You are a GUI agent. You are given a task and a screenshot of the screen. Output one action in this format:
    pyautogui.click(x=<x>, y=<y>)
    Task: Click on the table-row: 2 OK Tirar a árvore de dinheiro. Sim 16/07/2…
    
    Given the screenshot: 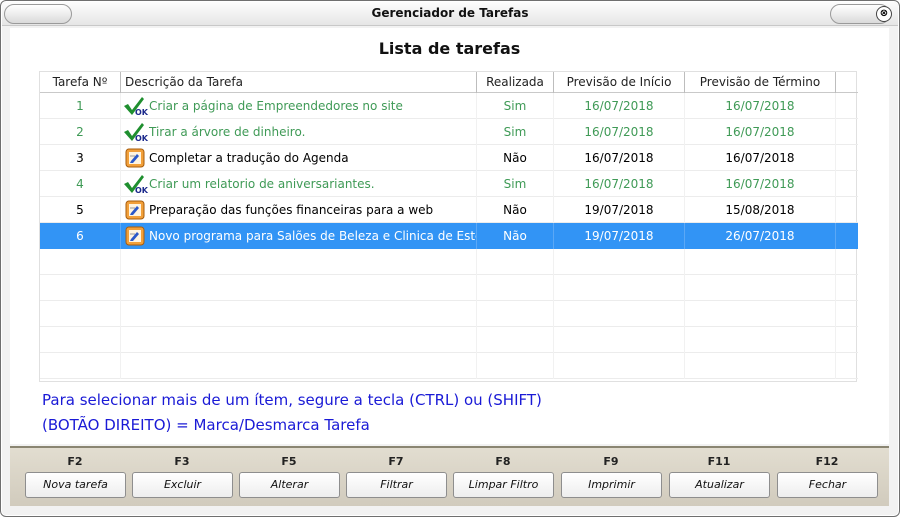 What is the action you would take?
    pyautogui.click(x=449, y=132)
    